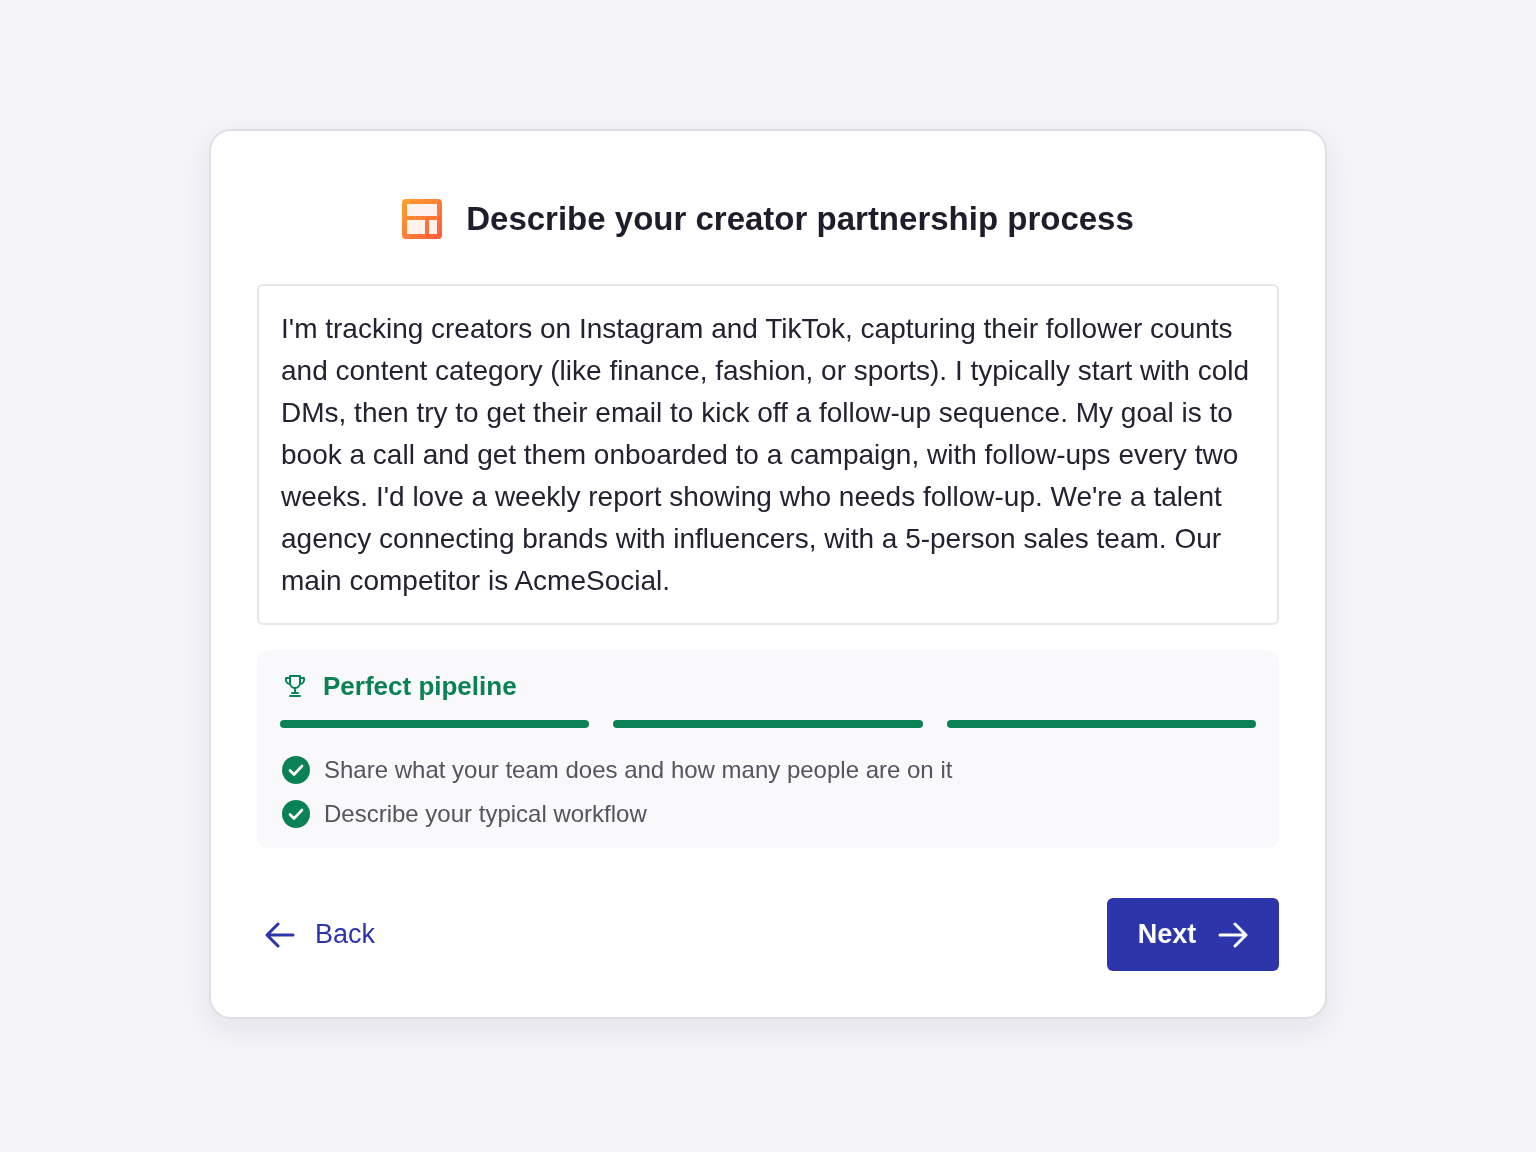 The height and width of the screenshot is (1152, 1536). What do you see at coordinates (422, 219) in the screenshot?
I see `layout-icon` at bounding box center [422, 219].